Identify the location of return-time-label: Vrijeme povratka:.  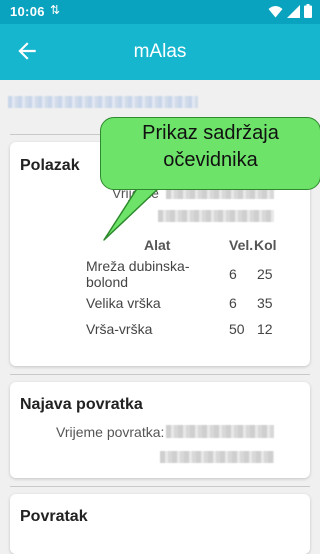
(110, 432).